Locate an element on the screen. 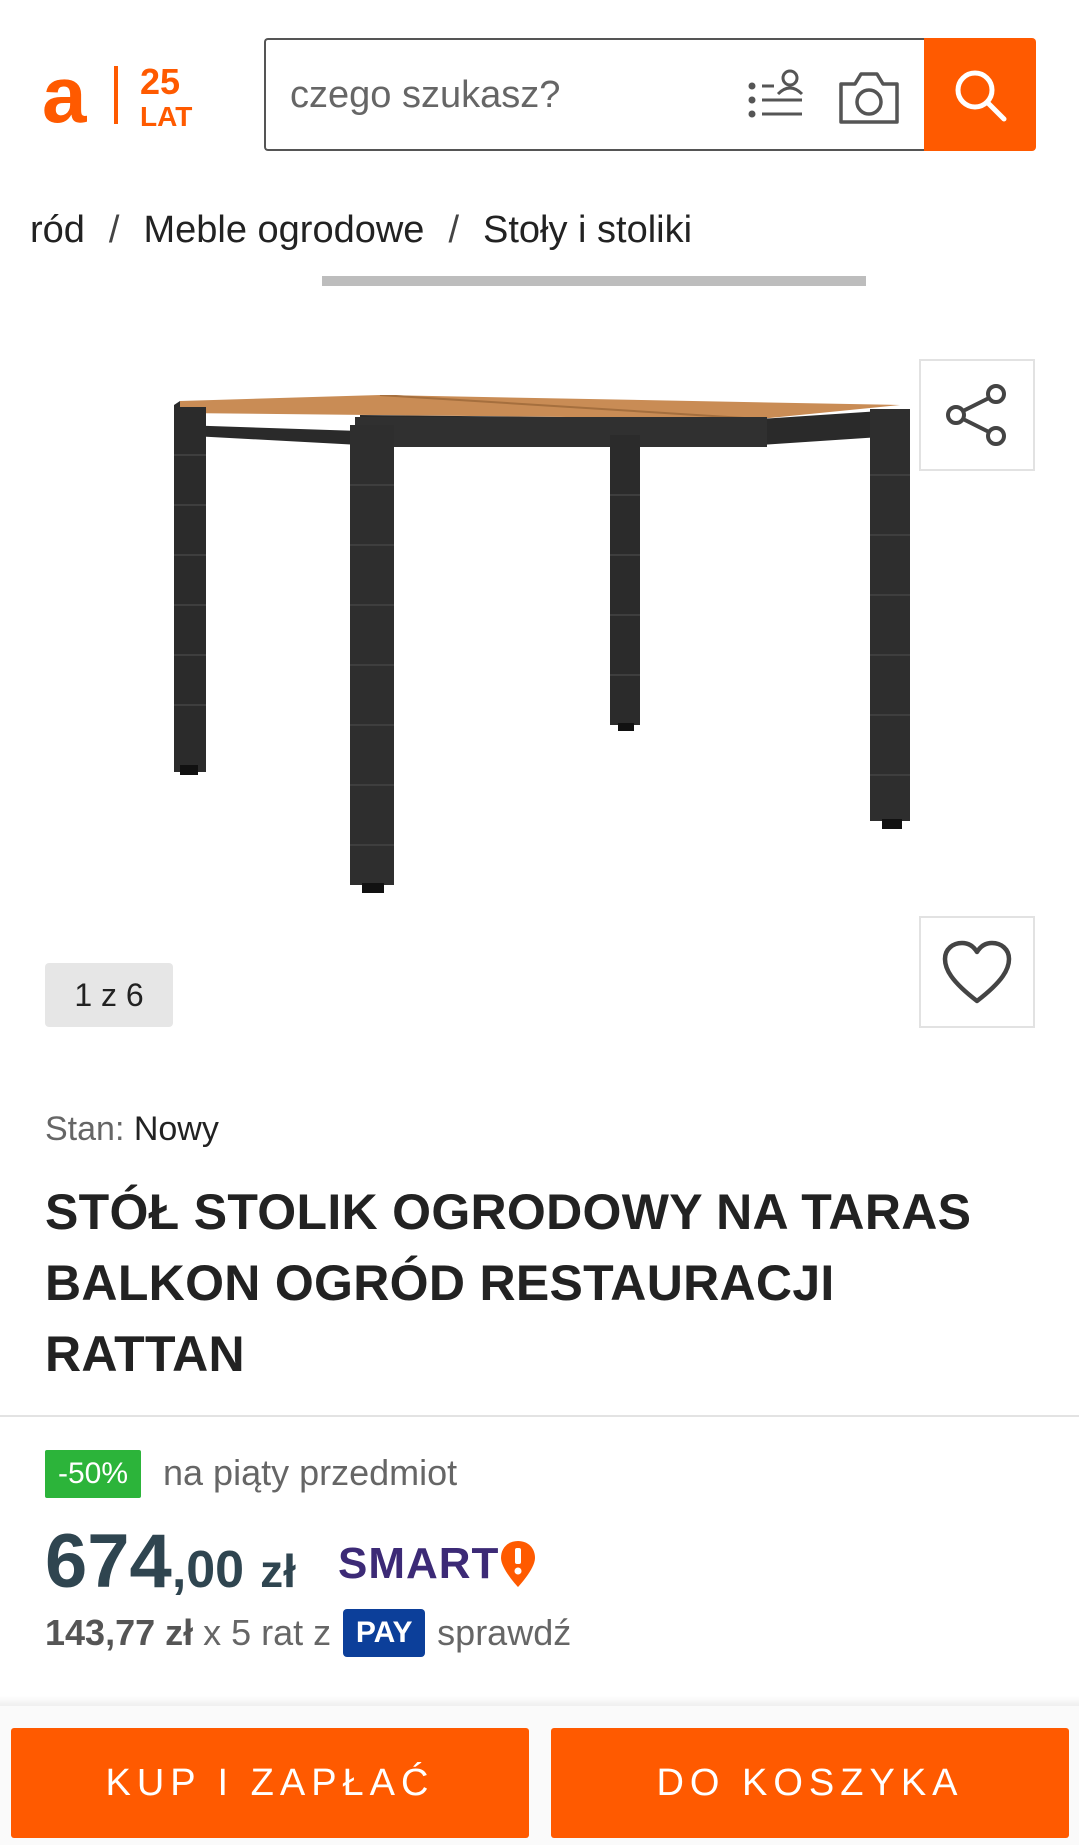 The width and height of the screenshot is (1079, 1845). voice-search-icon is located at coordinates (778, 98).